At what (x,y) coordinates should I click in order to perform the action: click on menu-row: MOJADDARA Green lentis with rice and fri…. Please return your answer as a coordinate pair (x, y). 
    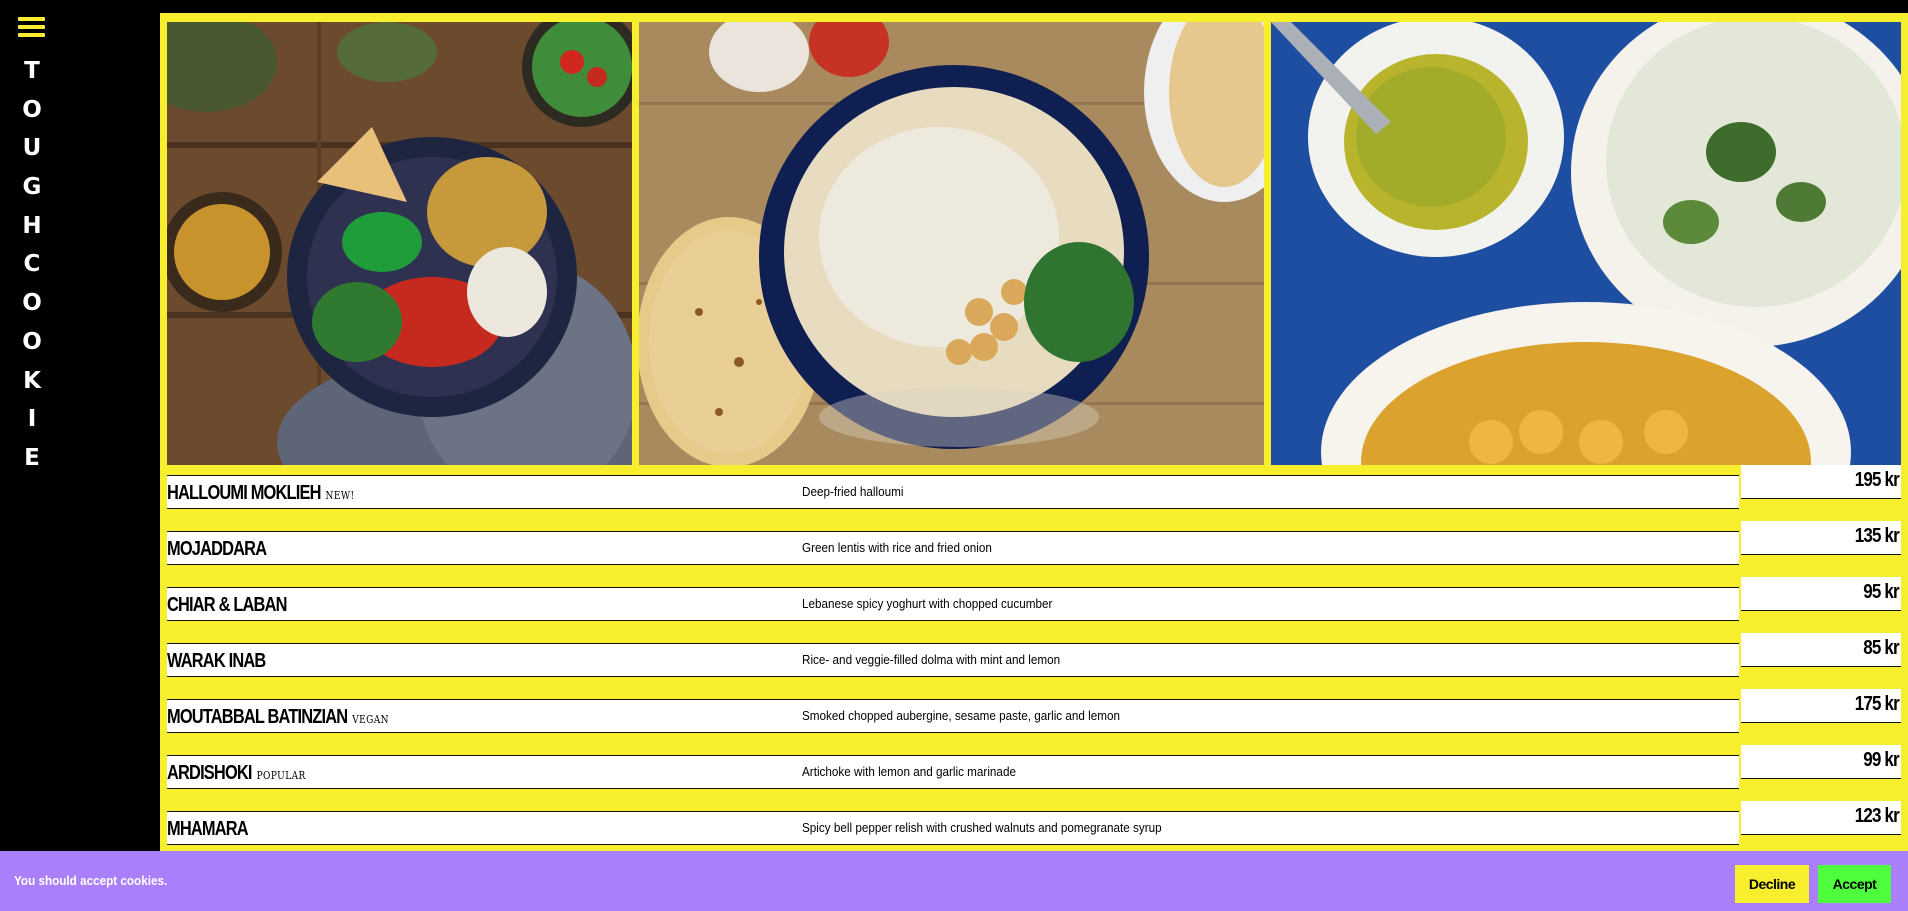
    Looking at the image, I should click on (1034, 549).